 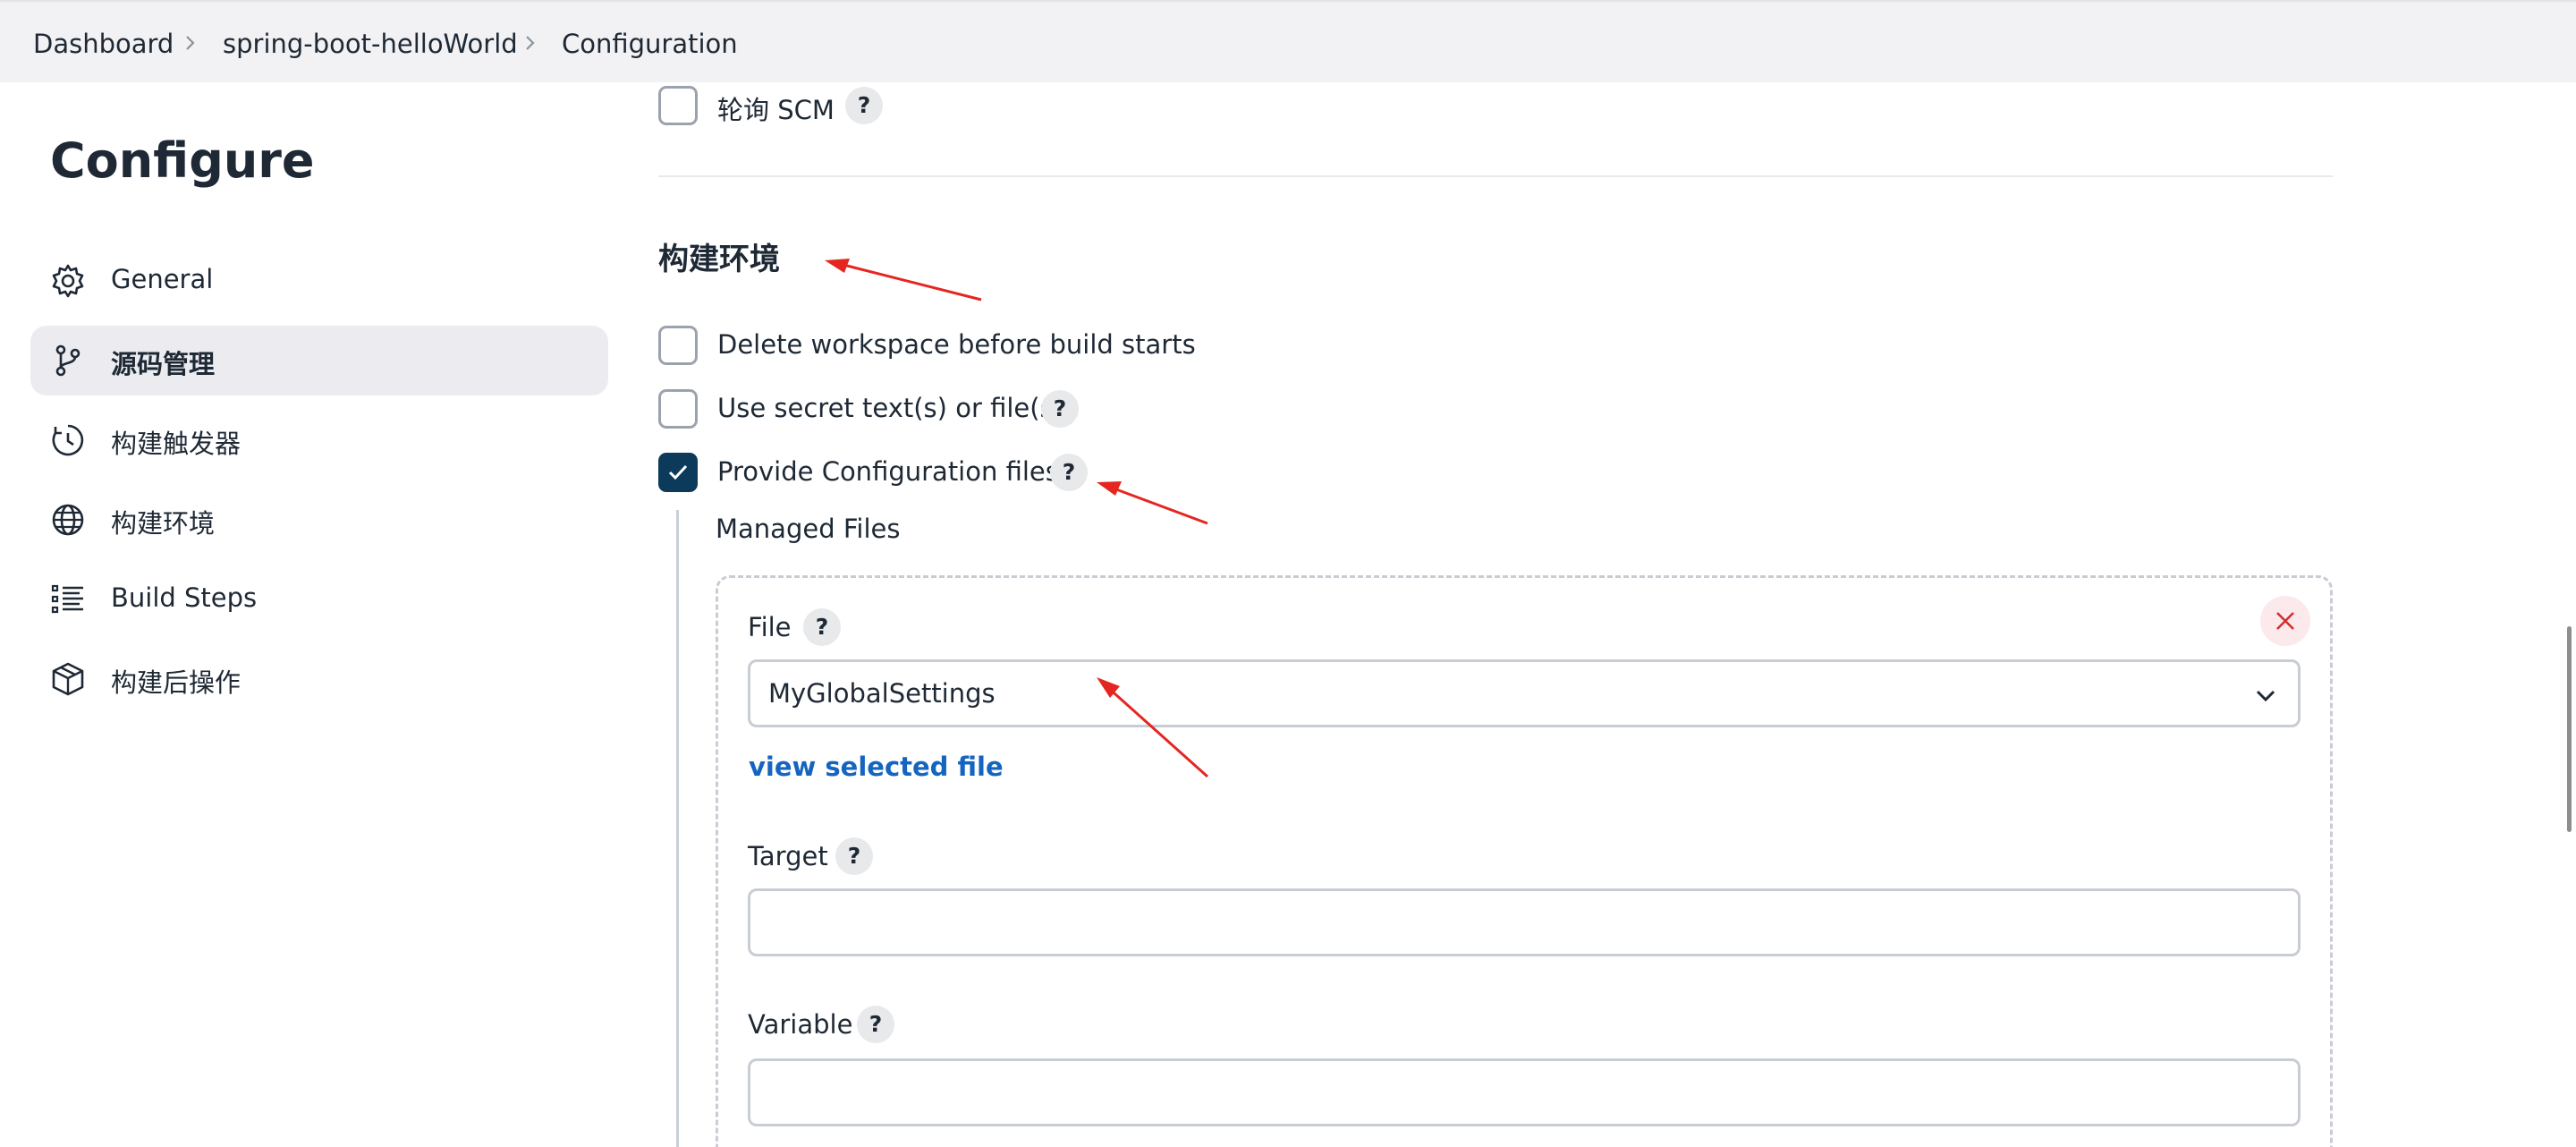 What do you see at coordinates (864, 105) in the screenshot?
I see `poll-scm-help-button: ?` at bounding box center [864, 105].